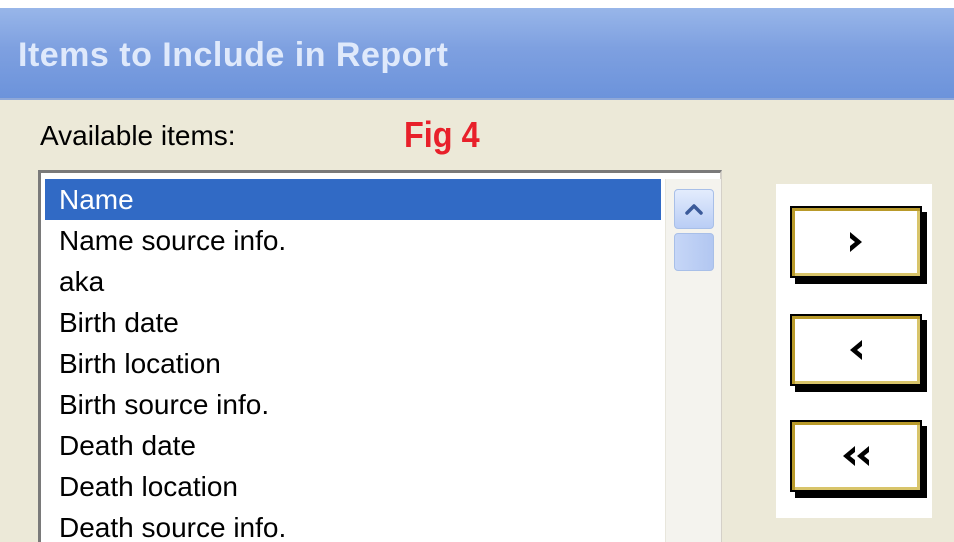 The image size is (954, 542). Describe the element at coordinates (353, 404) in the screenshot. I see `list-item-birth-source-info: Birth source info.` at that location.